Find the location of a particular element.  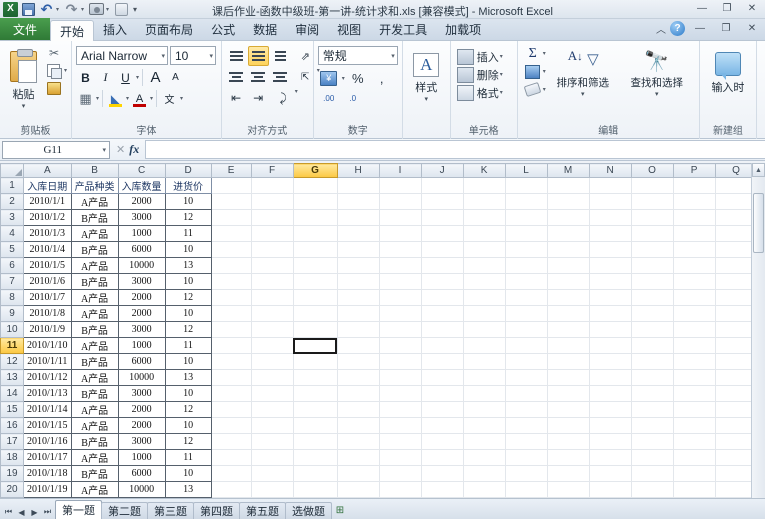

cell-J6 is located at coordinates (442, 265).